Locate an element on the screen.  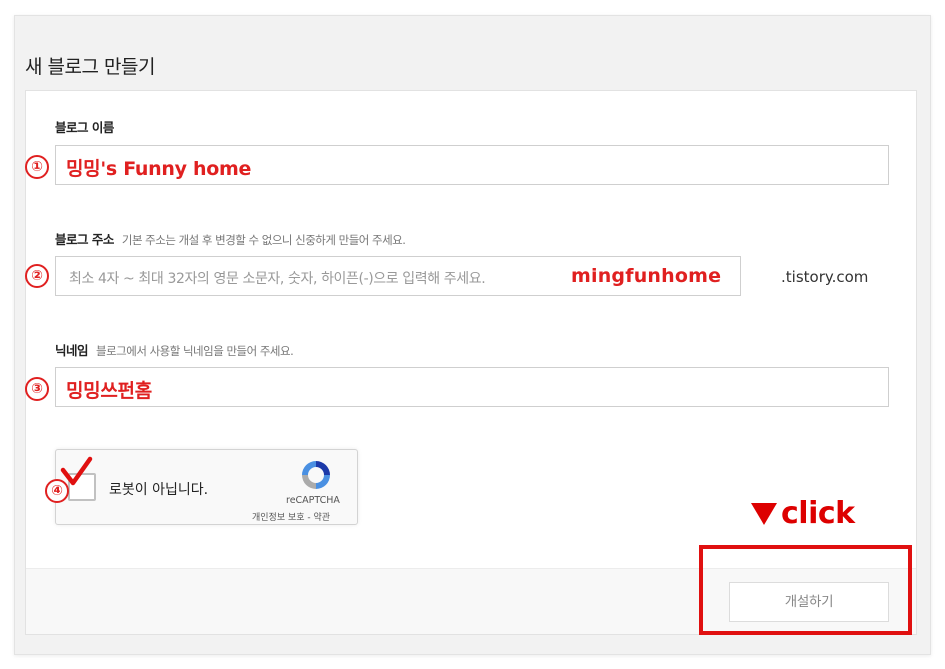
marker-2: ② is located at coordinates (37, 276).